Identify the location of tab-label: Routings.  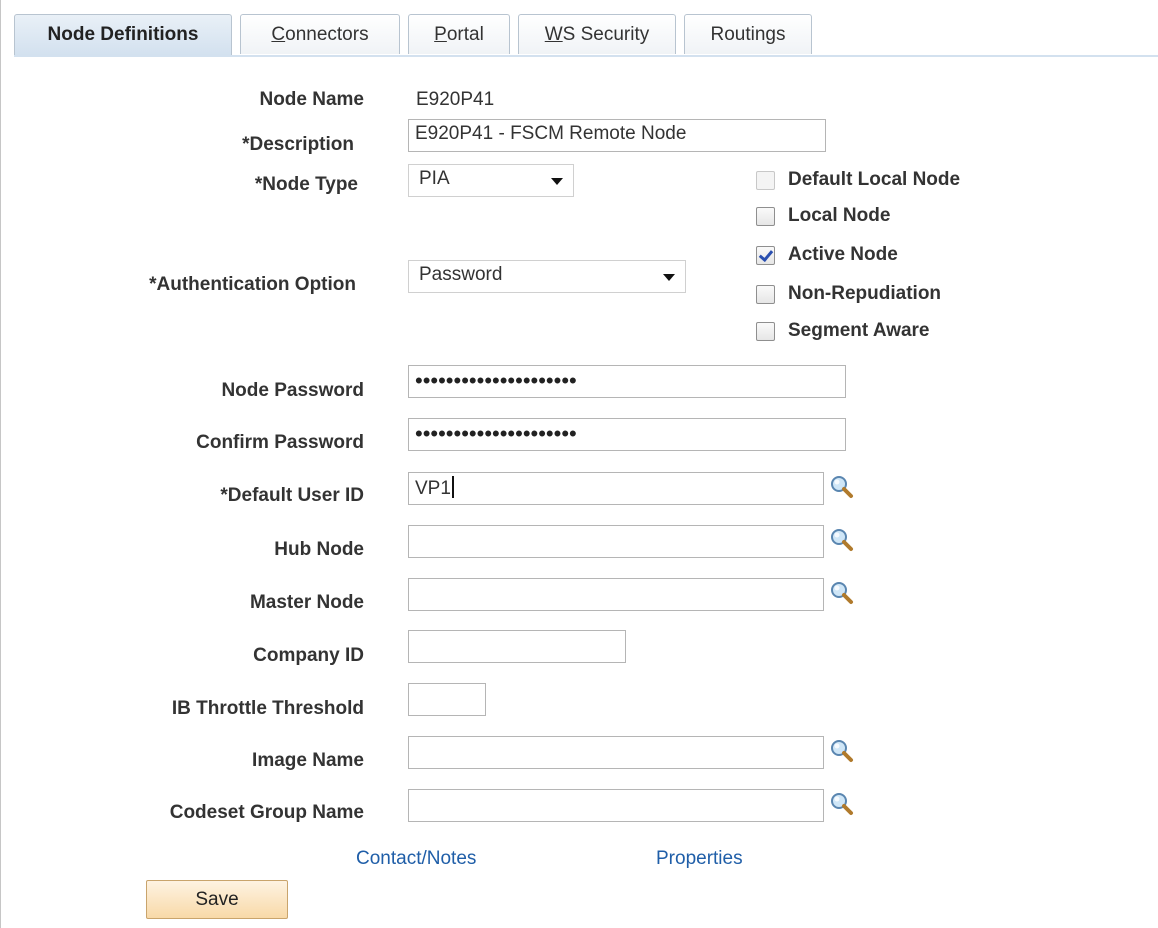
(748, 34).